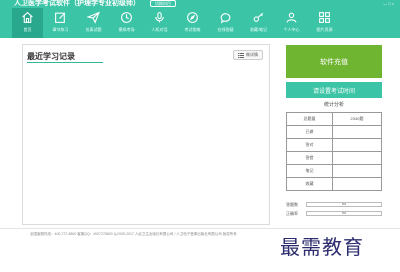  I want to click on microphone-icon, so click(159, 17).